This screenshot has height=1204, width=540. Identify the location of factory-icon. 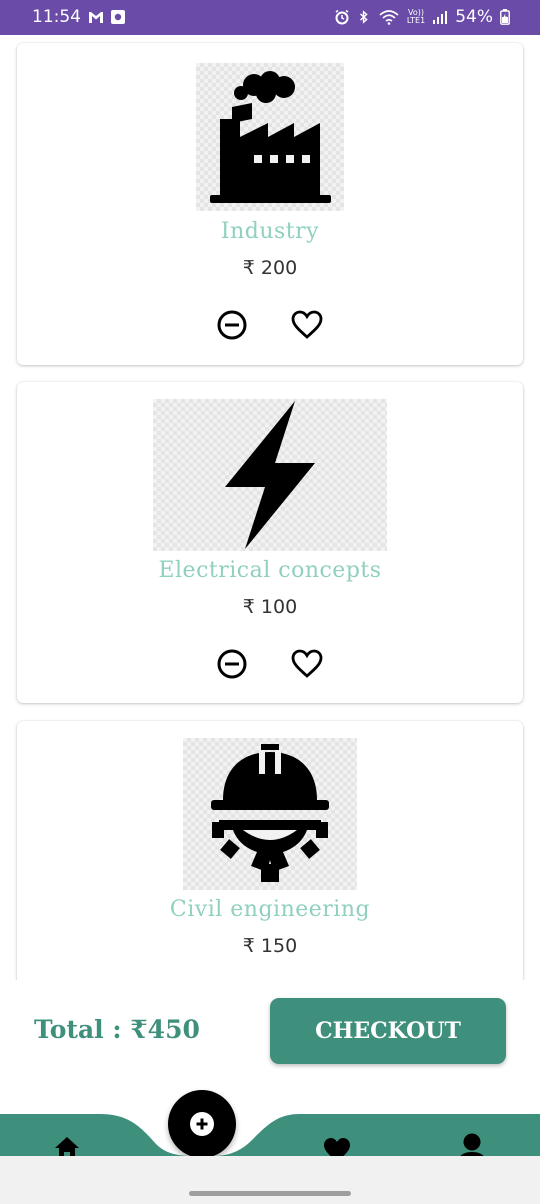
(270, 137).